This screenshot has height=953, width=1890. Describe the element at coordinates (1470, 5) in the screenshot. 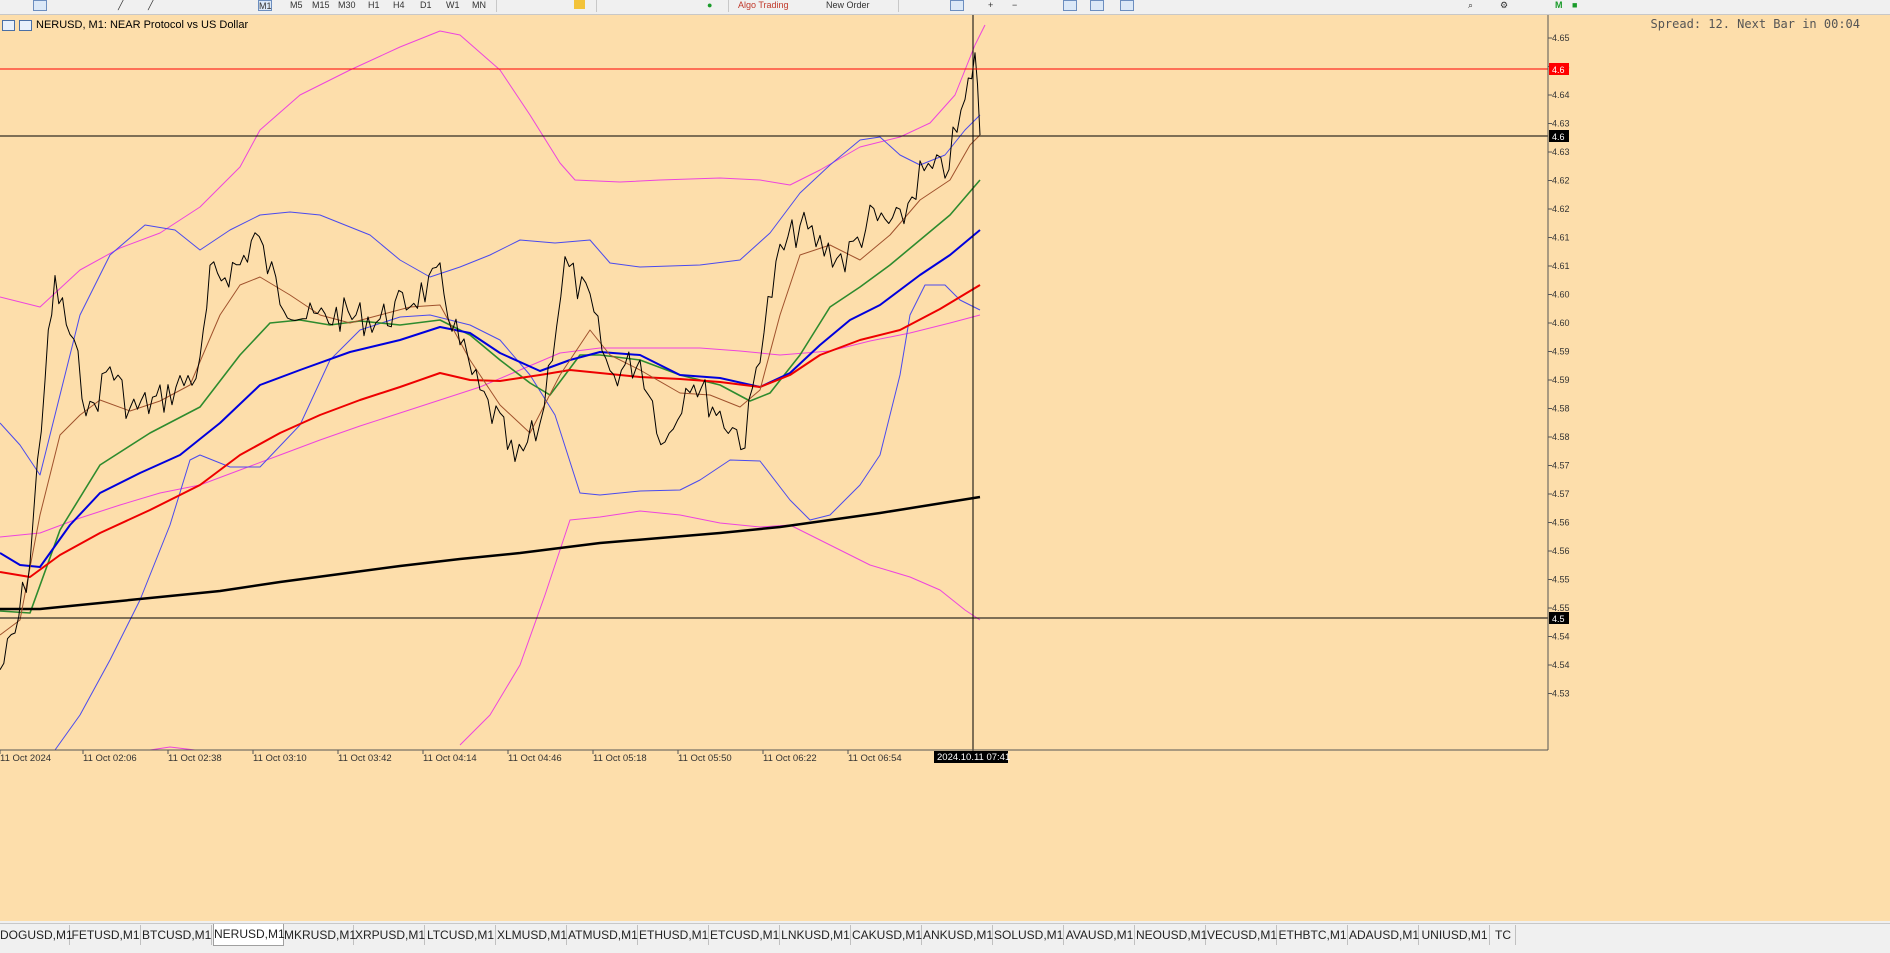

I see `search-icon: ⌕` at that location.